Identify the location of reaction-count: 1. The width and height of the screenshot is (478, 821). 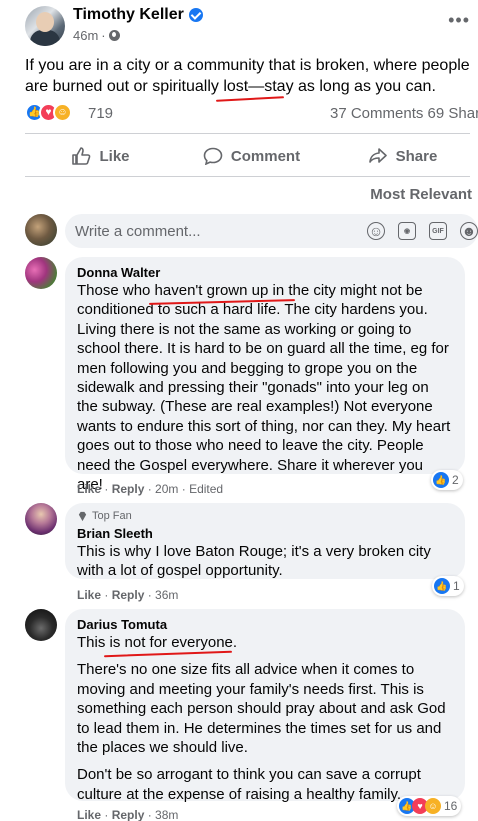
(456, 586).